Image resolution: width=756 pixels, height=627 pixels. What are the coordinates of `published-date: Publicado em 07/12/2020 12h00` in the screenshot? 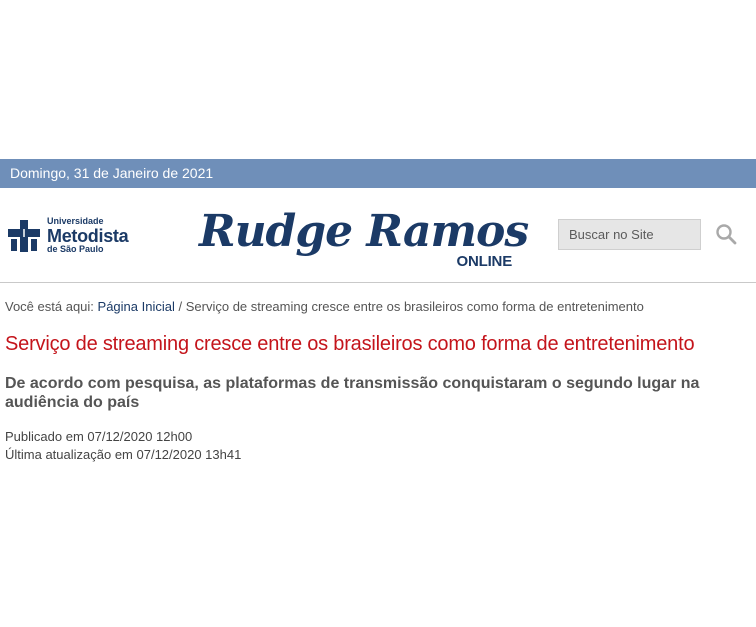 It's located at (99, 436).